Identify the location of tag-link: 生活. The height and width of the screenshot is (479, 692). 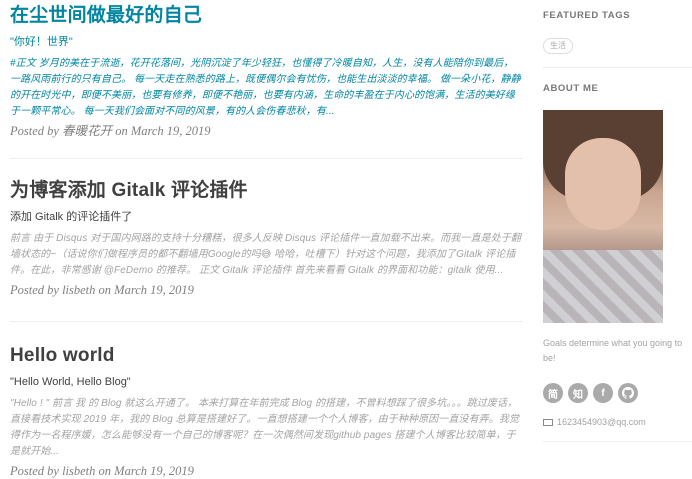
(558, 46).